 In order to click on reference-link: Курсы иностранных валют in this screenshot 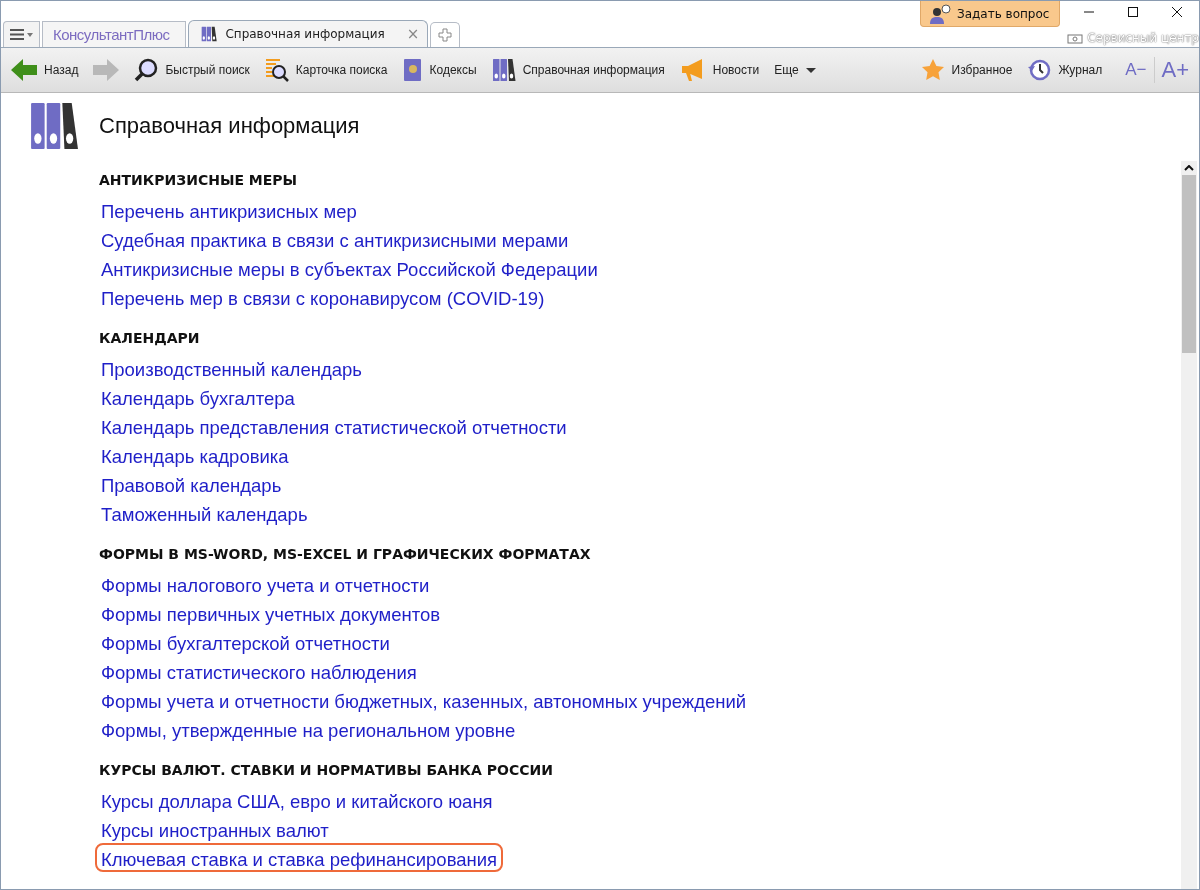, I will do `click(215, 828)`.